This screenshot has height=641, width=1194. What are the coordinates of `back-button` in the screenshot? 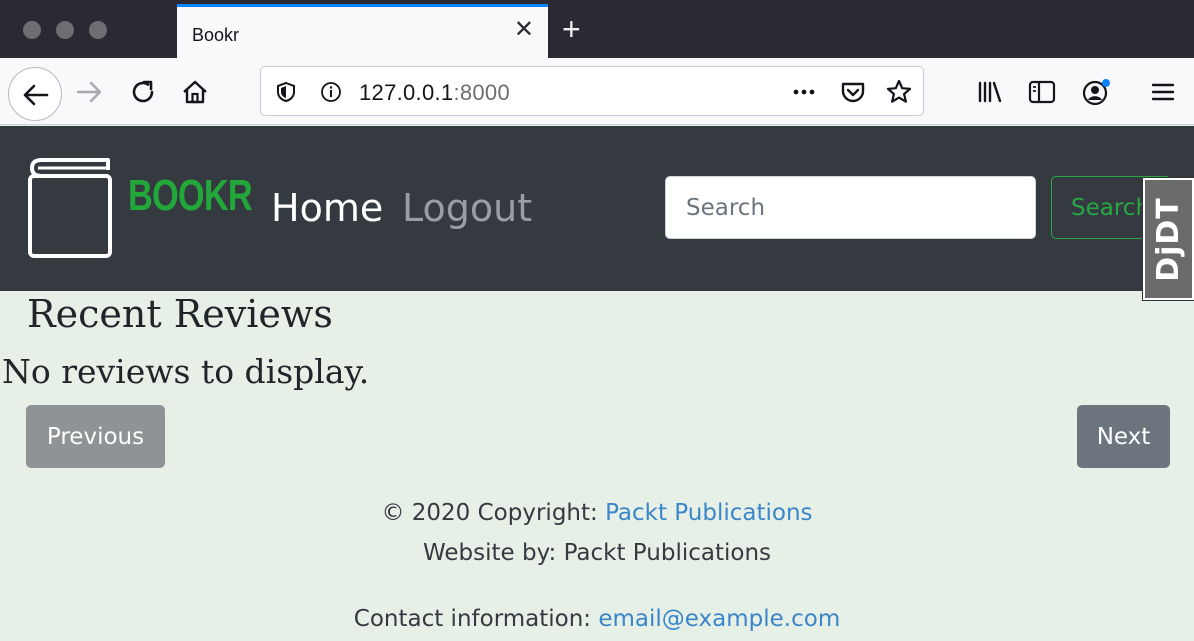 It's located at (35, 94).